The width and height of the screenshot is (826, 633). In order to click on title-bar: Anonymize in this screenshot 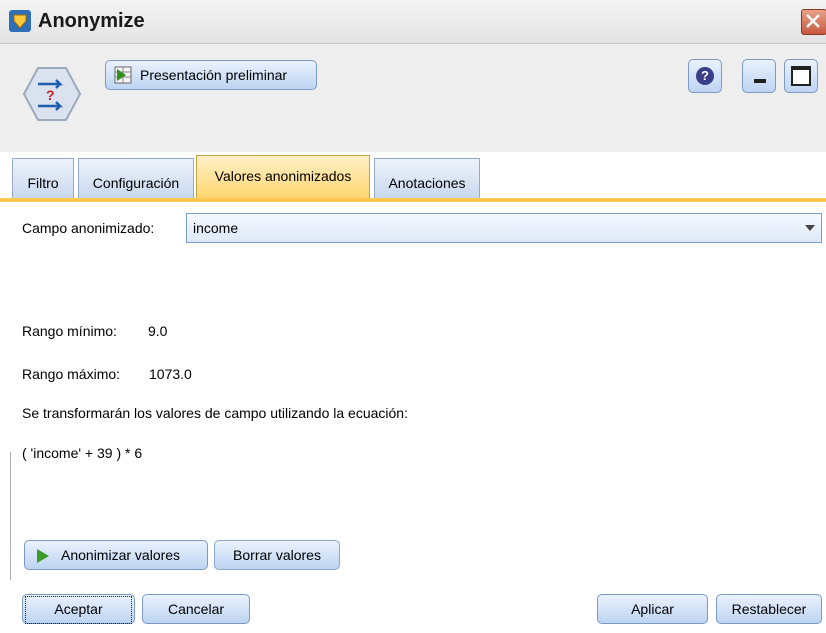, I will do `click(413, 22)`.